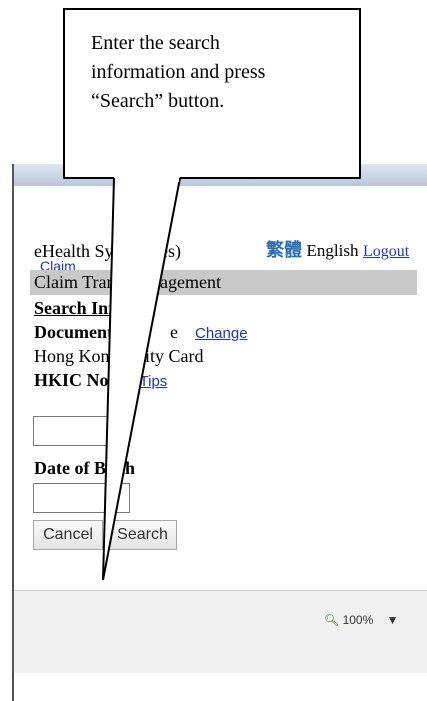 Image resolution: width=427 pixels, height=701 pixels. Describe the element at coordinates (154, 381) in the screenshot. I see `tips-link: Tips` at that location.